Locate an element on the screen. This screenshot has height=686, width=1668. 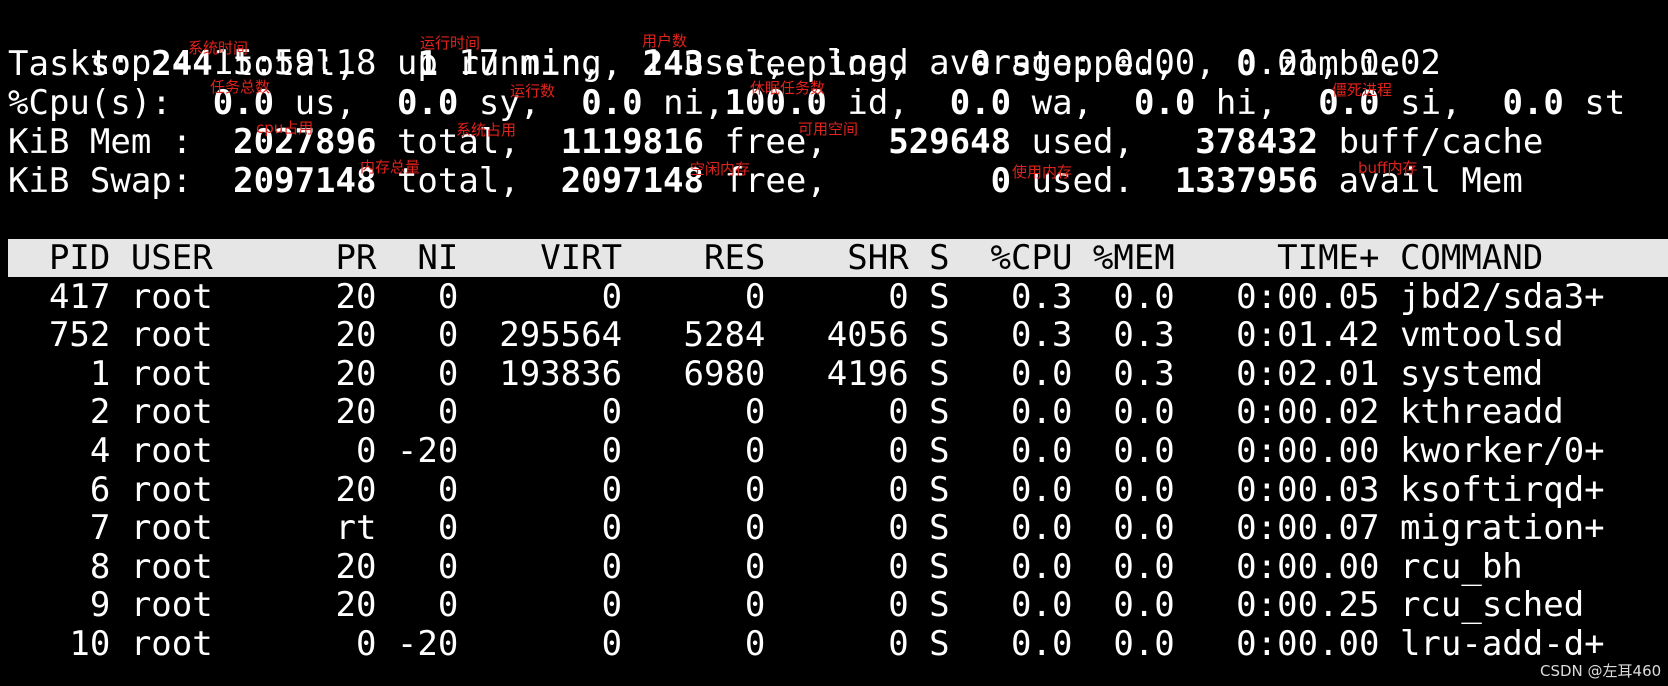
annotation-buff: buff内存 is located at coordinates (1388, 168).